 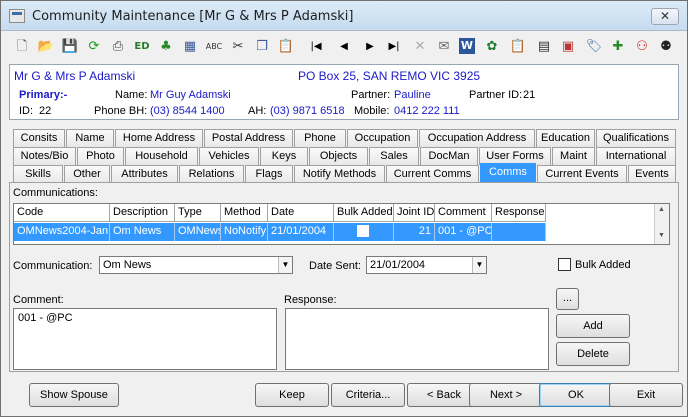 I want to click on cell-description: Om News, so click(x=142, y=232).